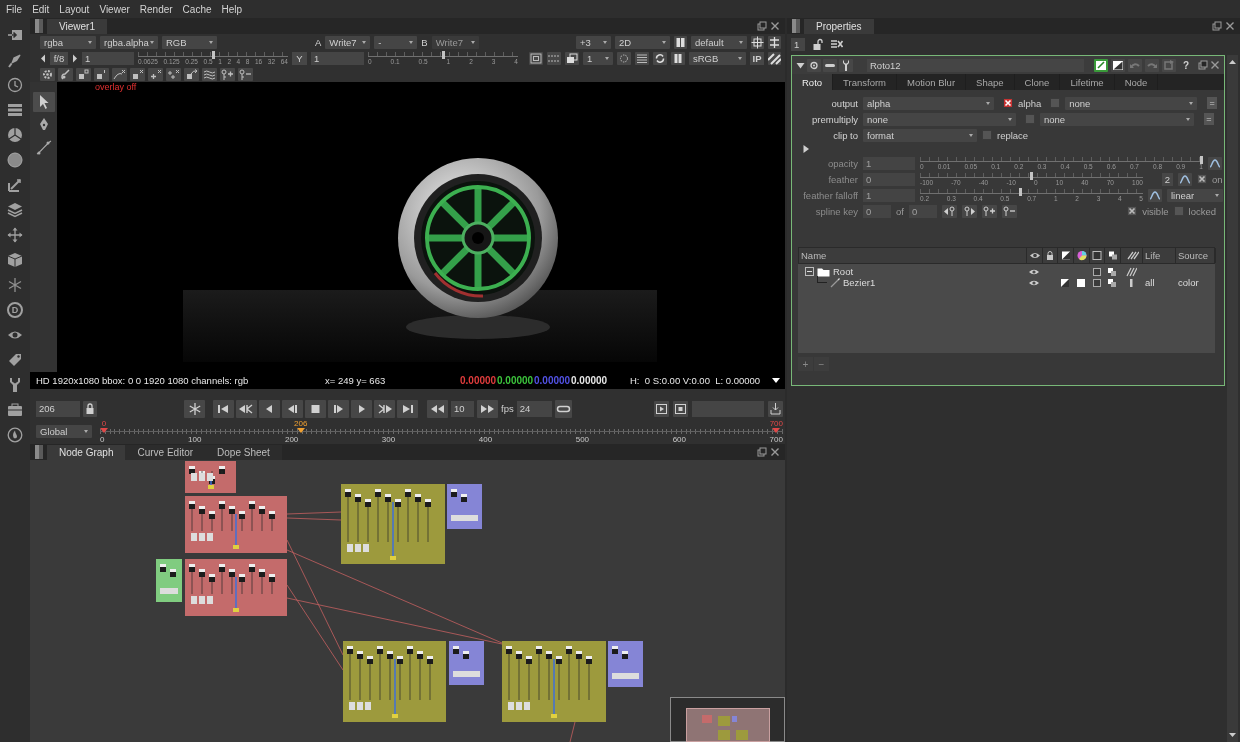  Describe the element at coordinates (15, 410) in the screenshot. I see `briefcase-icon` at that location.